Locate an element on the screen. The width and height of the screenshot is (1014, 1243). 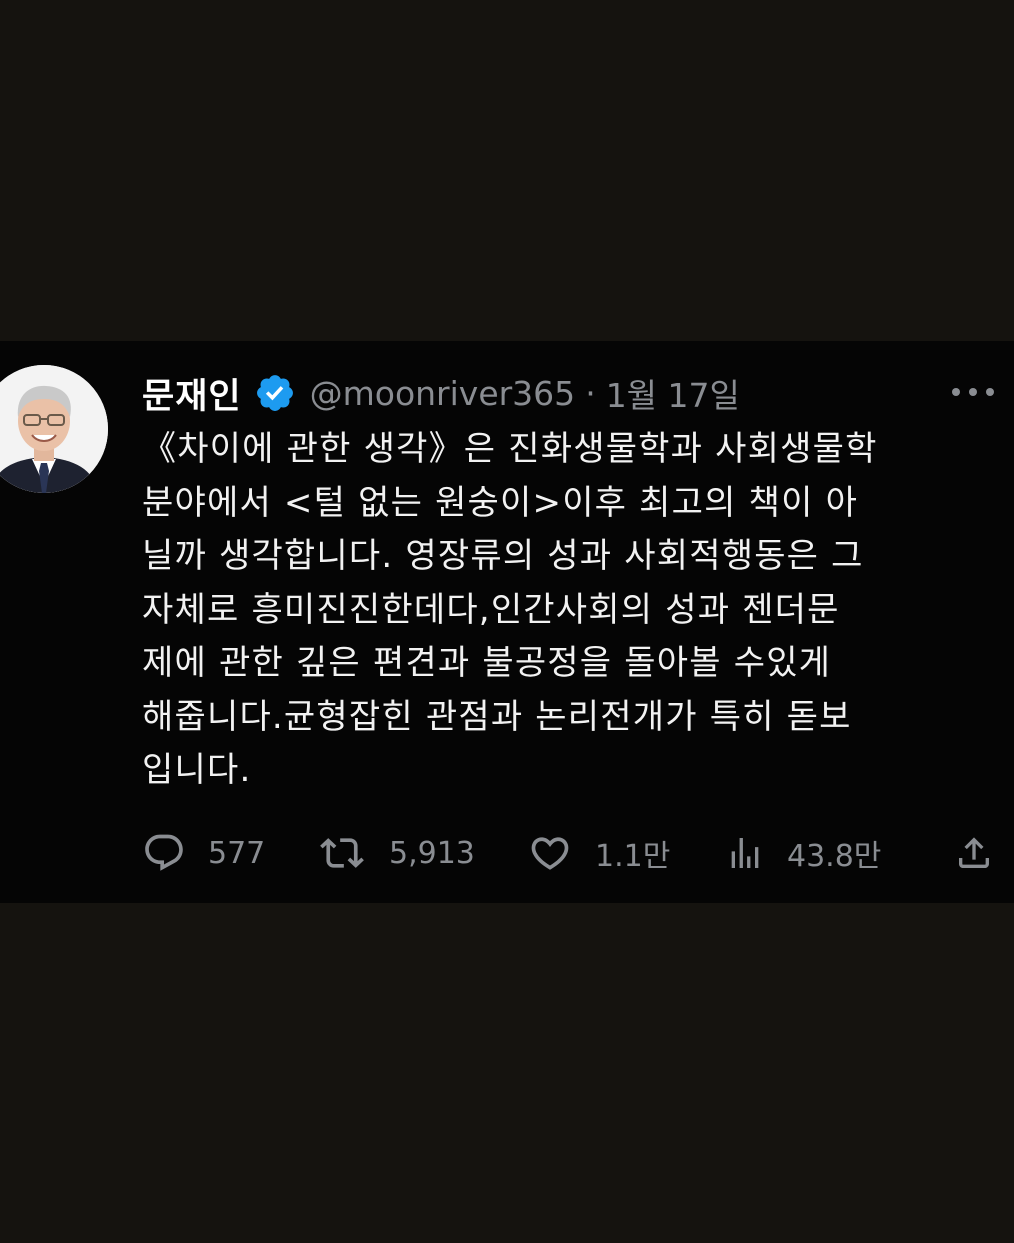
more-dots-icon is located at coordinates (973, 392).